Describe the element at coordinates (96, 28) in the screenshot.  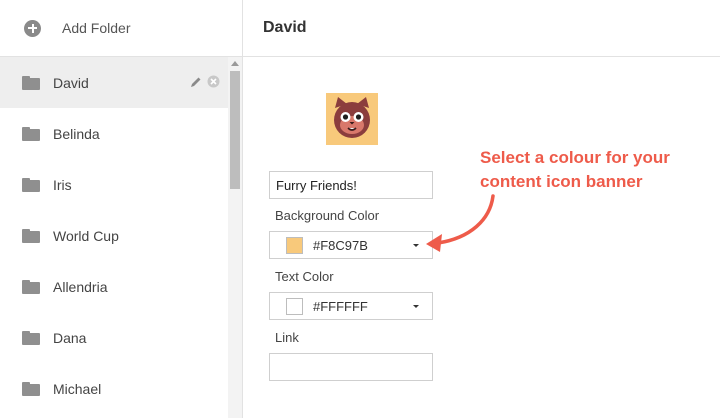
I see `add-folder-label: Add Folder` at that location.